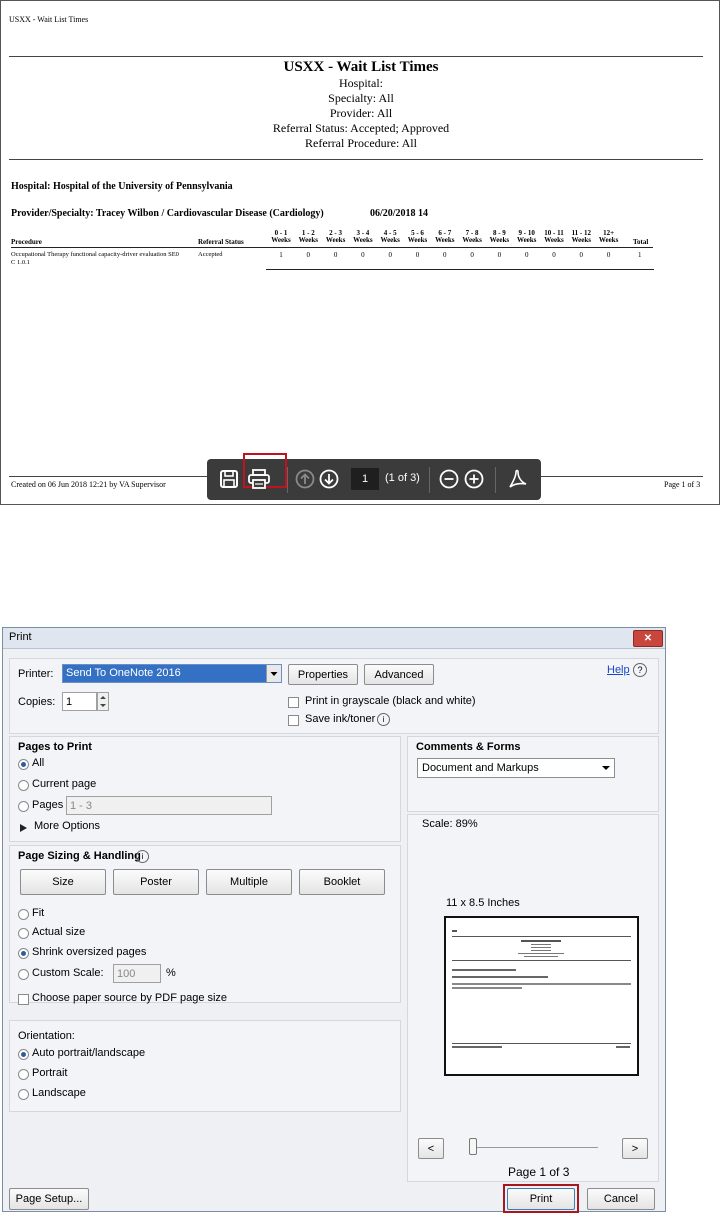 Image resolution: width=722 pixels, height=1213 pixels. I want to click on row-procedure-code: C 1.0.1, so click(20, 262).